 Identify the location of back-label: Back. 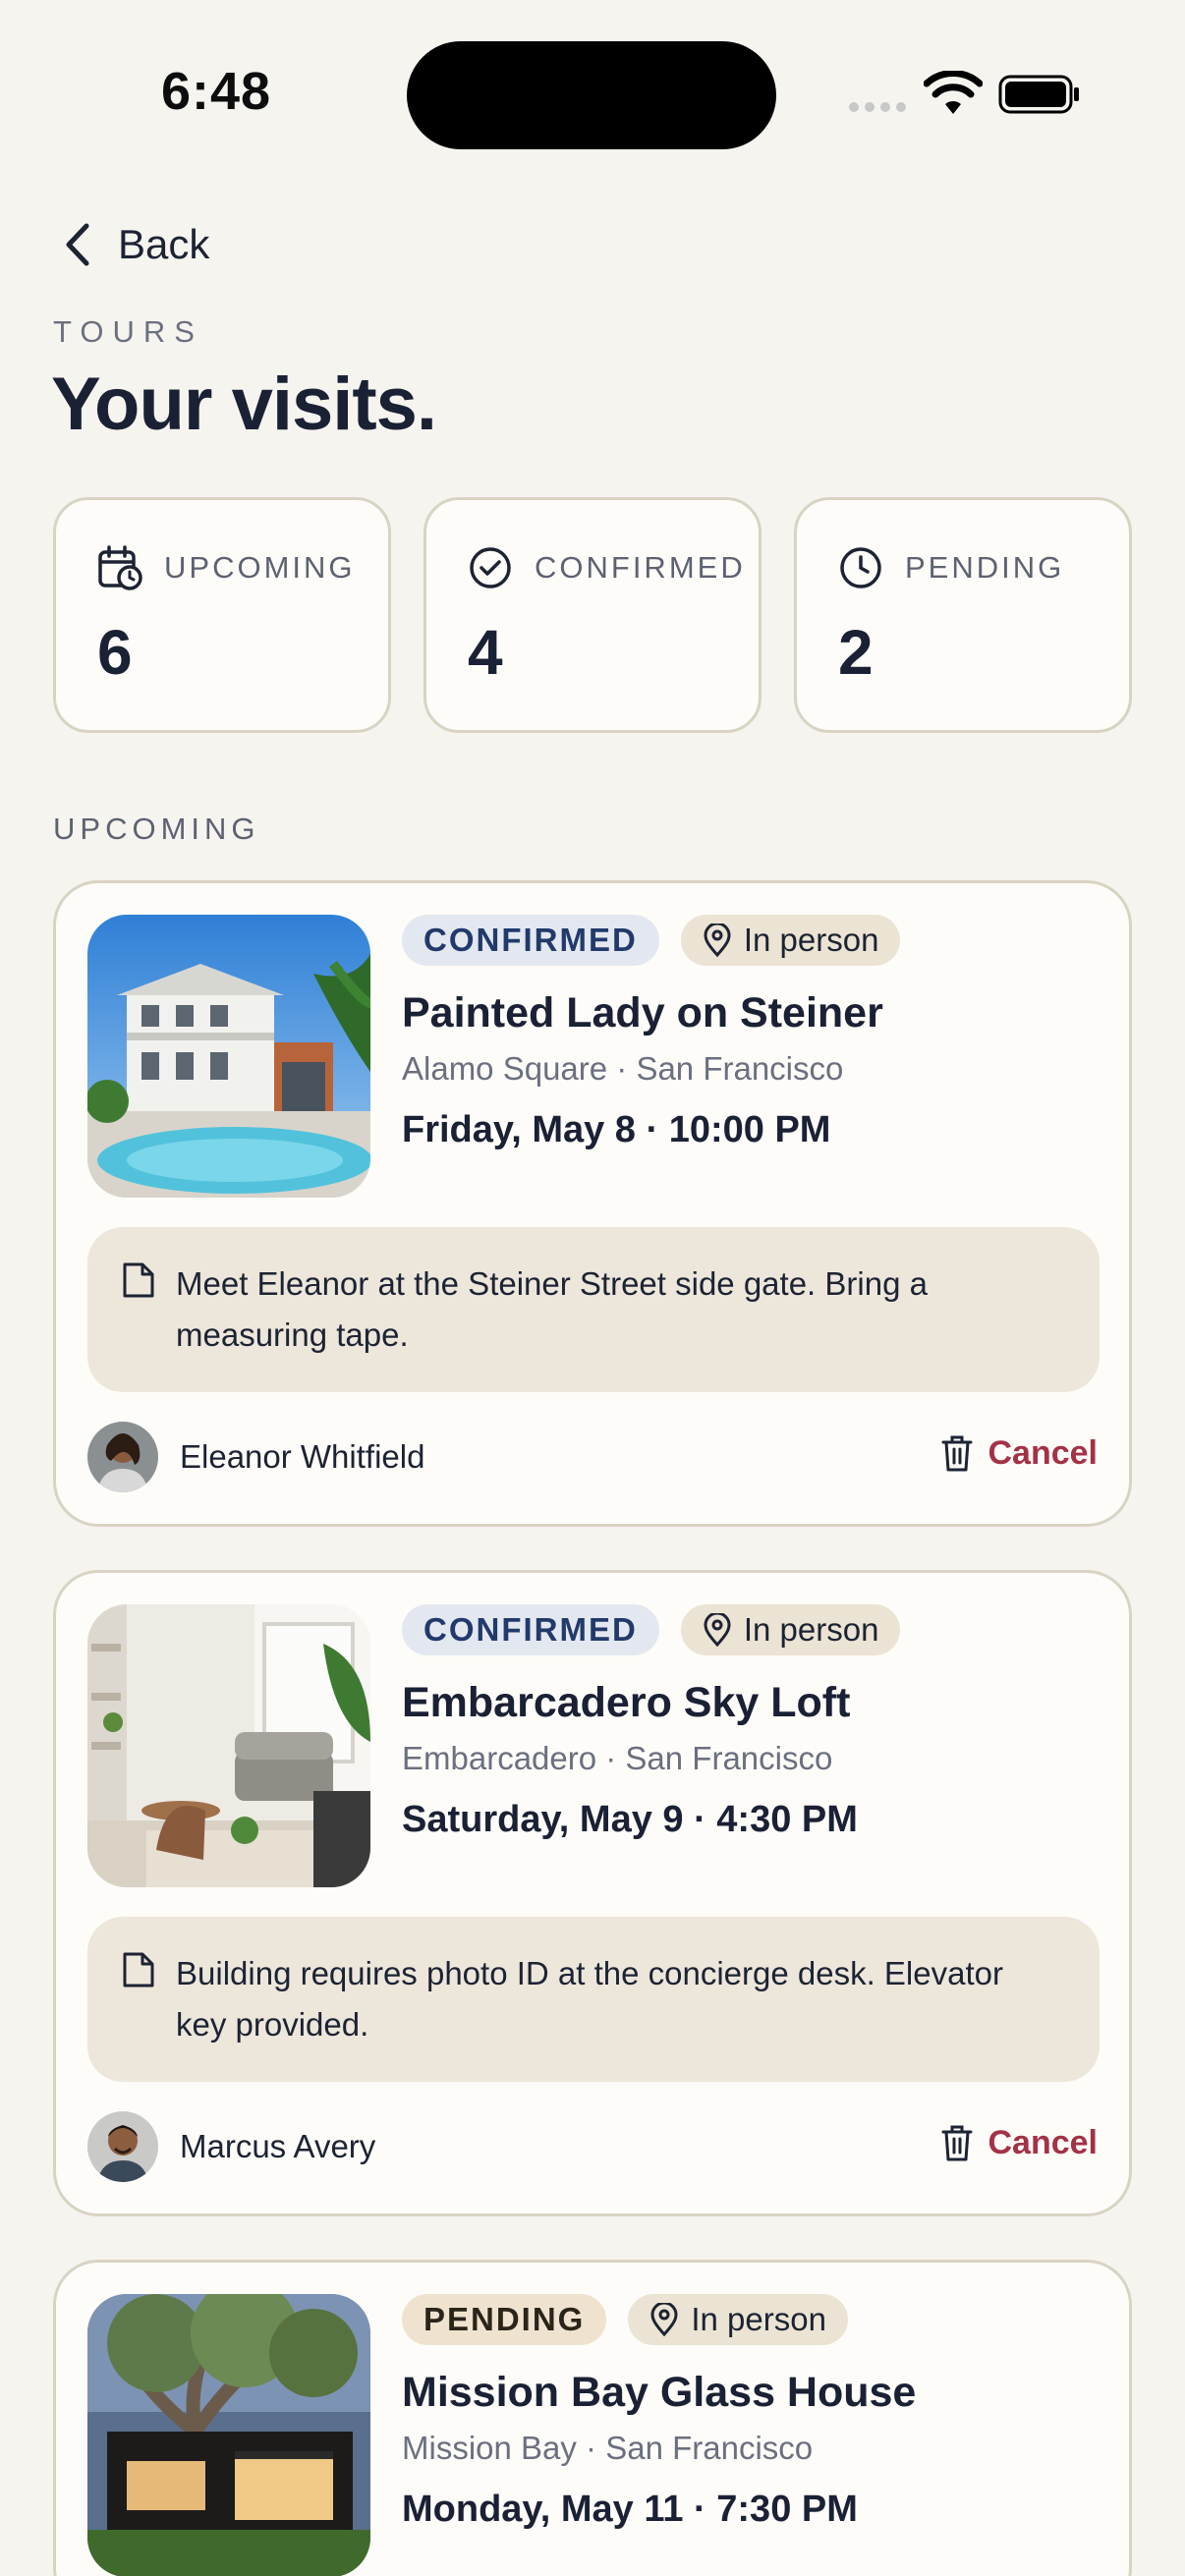
(164, 244).